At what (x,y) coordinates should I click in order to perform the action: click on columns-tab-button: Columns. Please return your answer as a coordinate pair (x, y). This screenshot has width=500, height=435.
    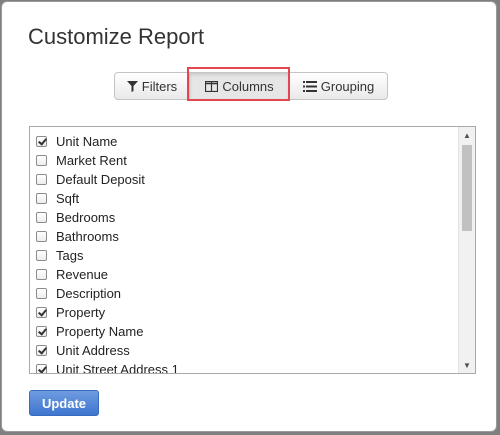
    Looking at the image, I should click on (240, 86).